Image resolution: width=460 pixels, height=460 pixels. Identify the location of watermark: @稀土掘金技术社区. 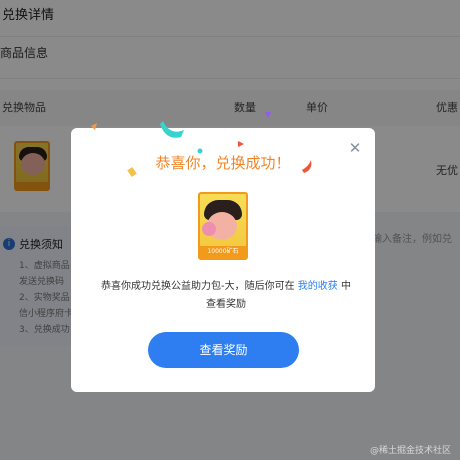
(411, 451).